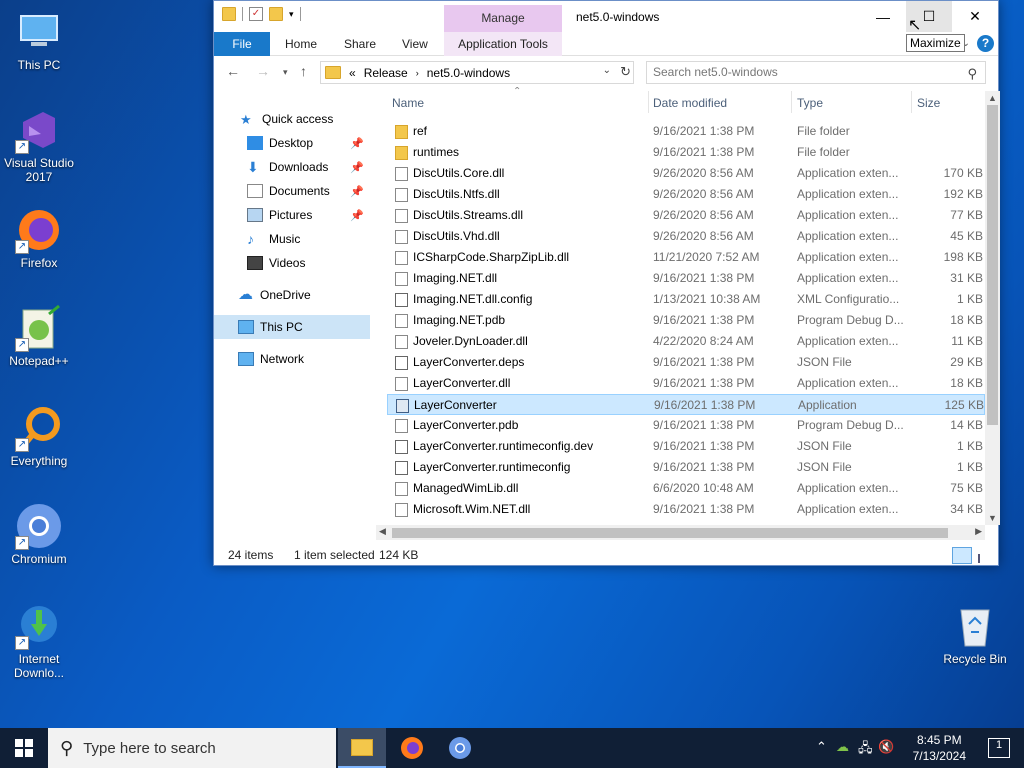 This screenshot has width=1024, height=768. What do you see at coordinates (984, 555) in the screenshot?
I see `large-icons-view-button` at bounding box center [984, 555].